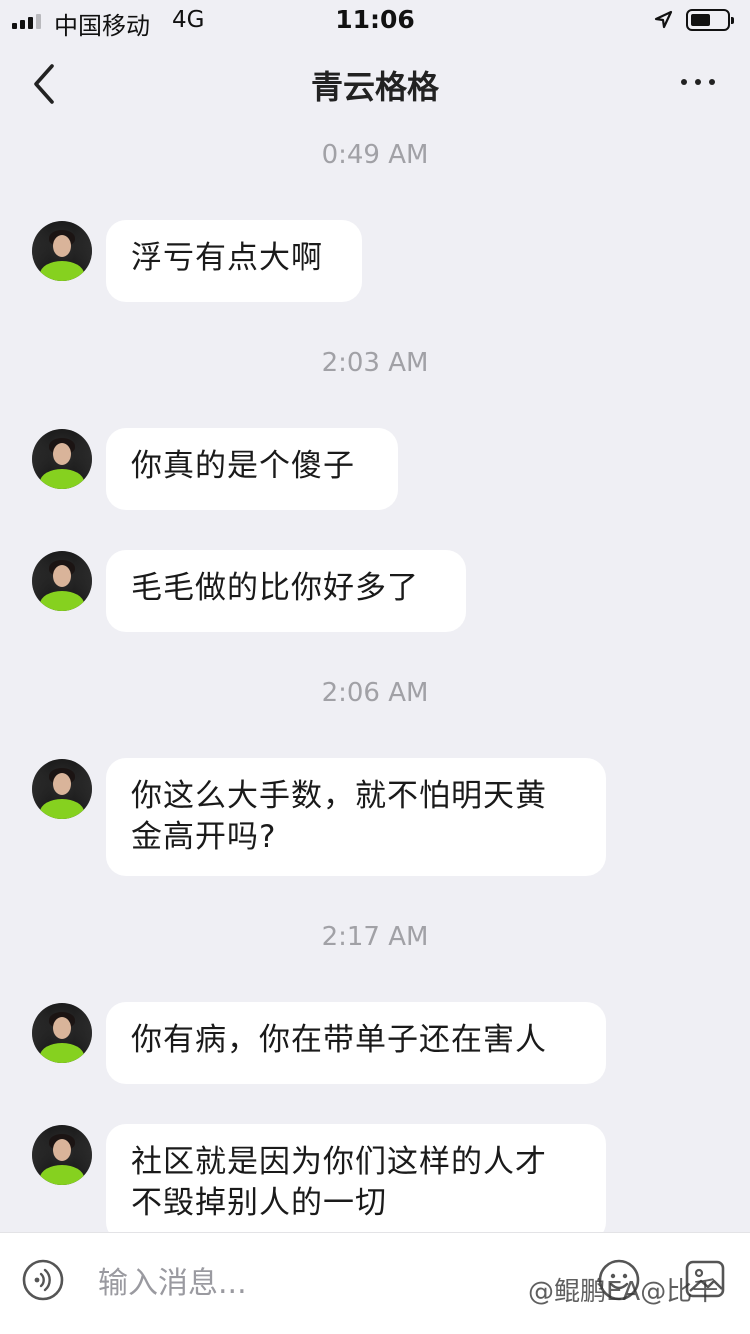  I want to click on message-timestamp: 2:03 AM, so click(375, 363).